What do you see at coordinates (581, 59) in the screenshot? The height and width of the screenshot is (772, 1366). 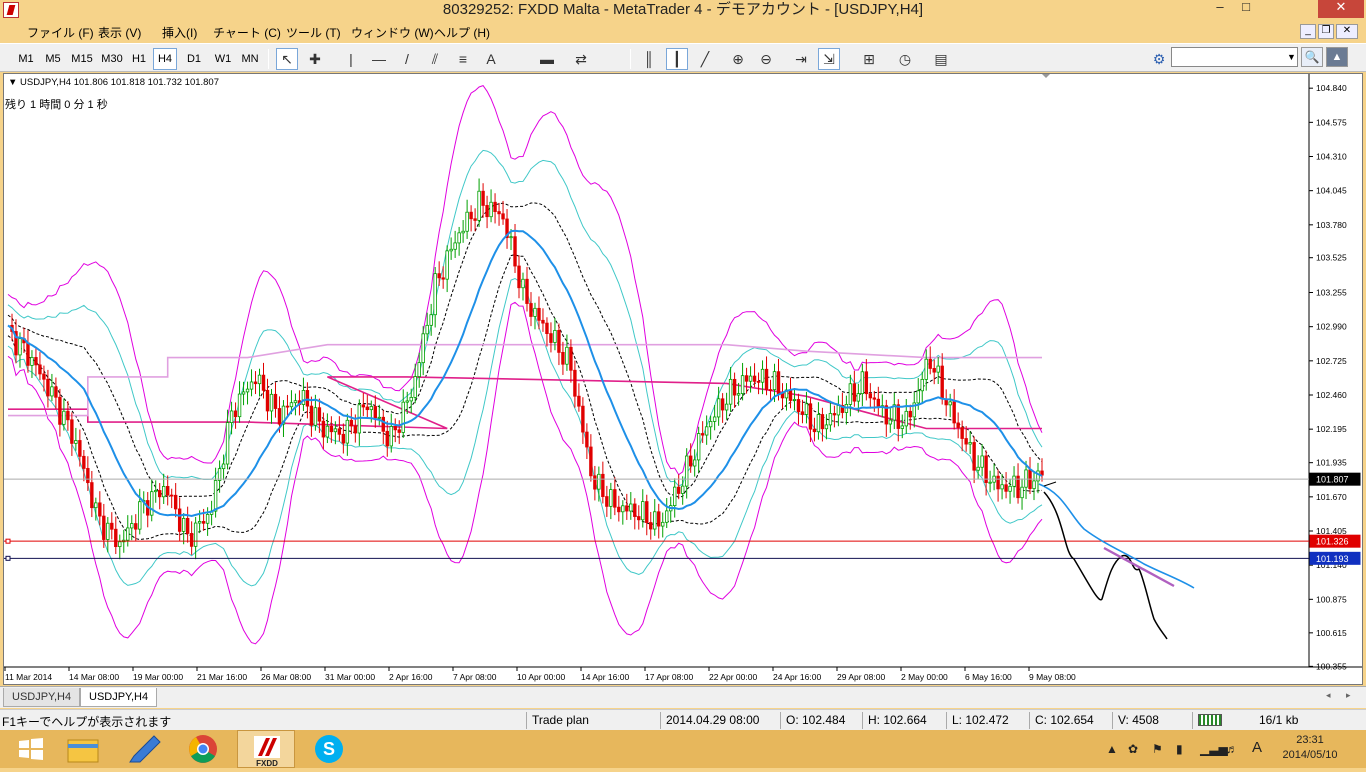 I see `arrows-icon: ⇄` at bounding box center [581, 59].